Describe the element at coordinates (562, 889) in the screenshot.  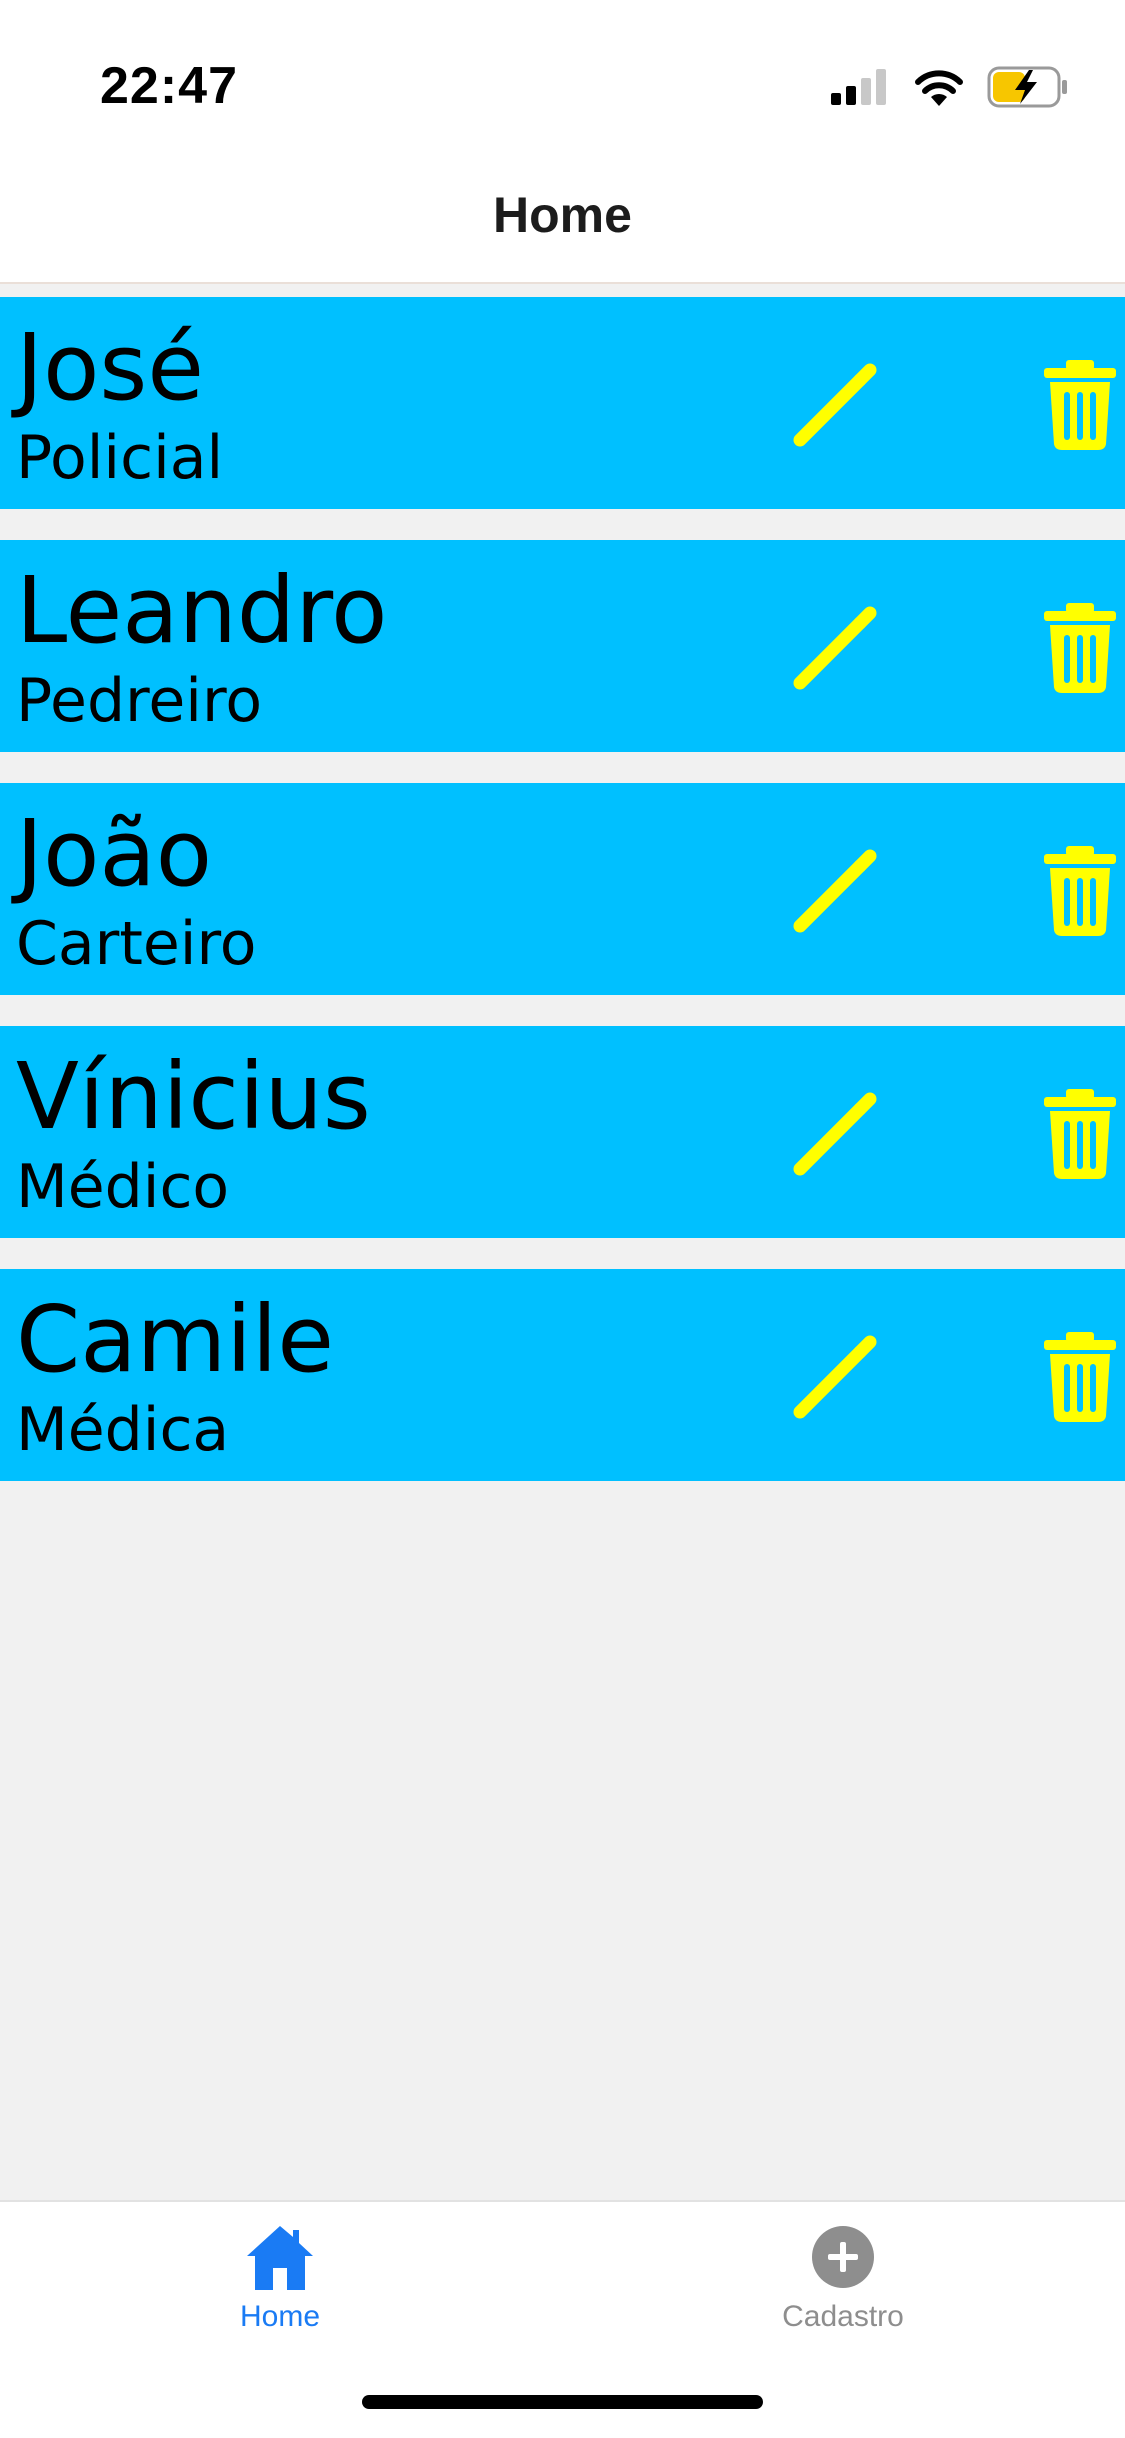
I see `list-item: João Carteiro` at that location.